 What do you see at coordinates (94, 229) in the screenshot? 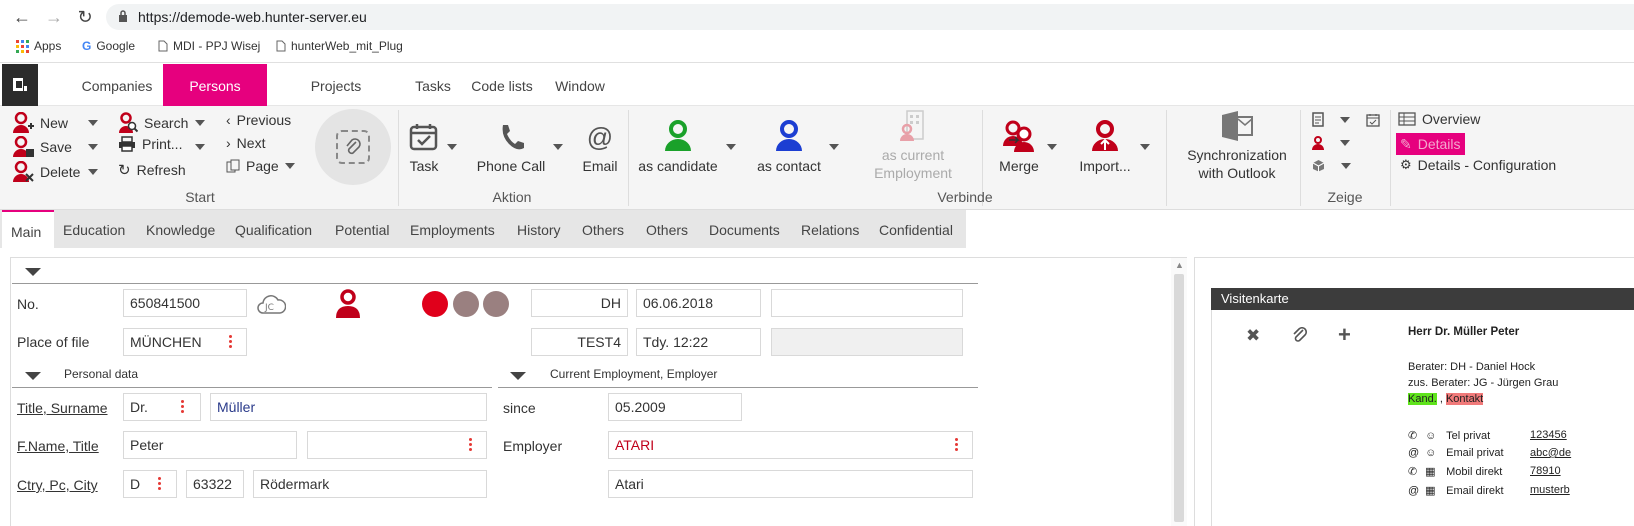
I see `tab-education: Education` at bounding box center [94, 229].